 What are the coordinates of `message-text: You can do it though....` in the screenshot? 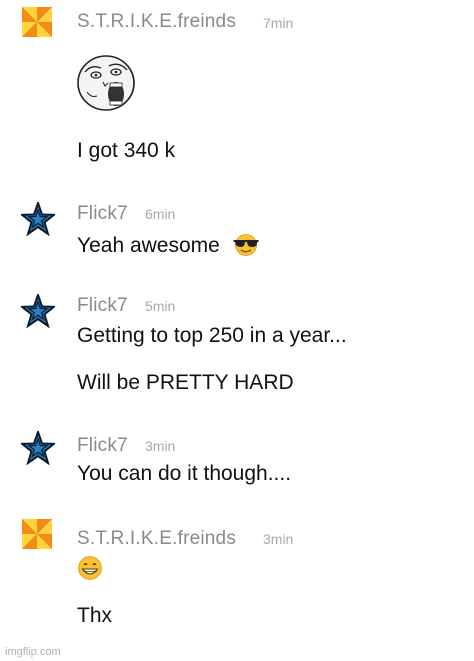 It's located at (184, 473).